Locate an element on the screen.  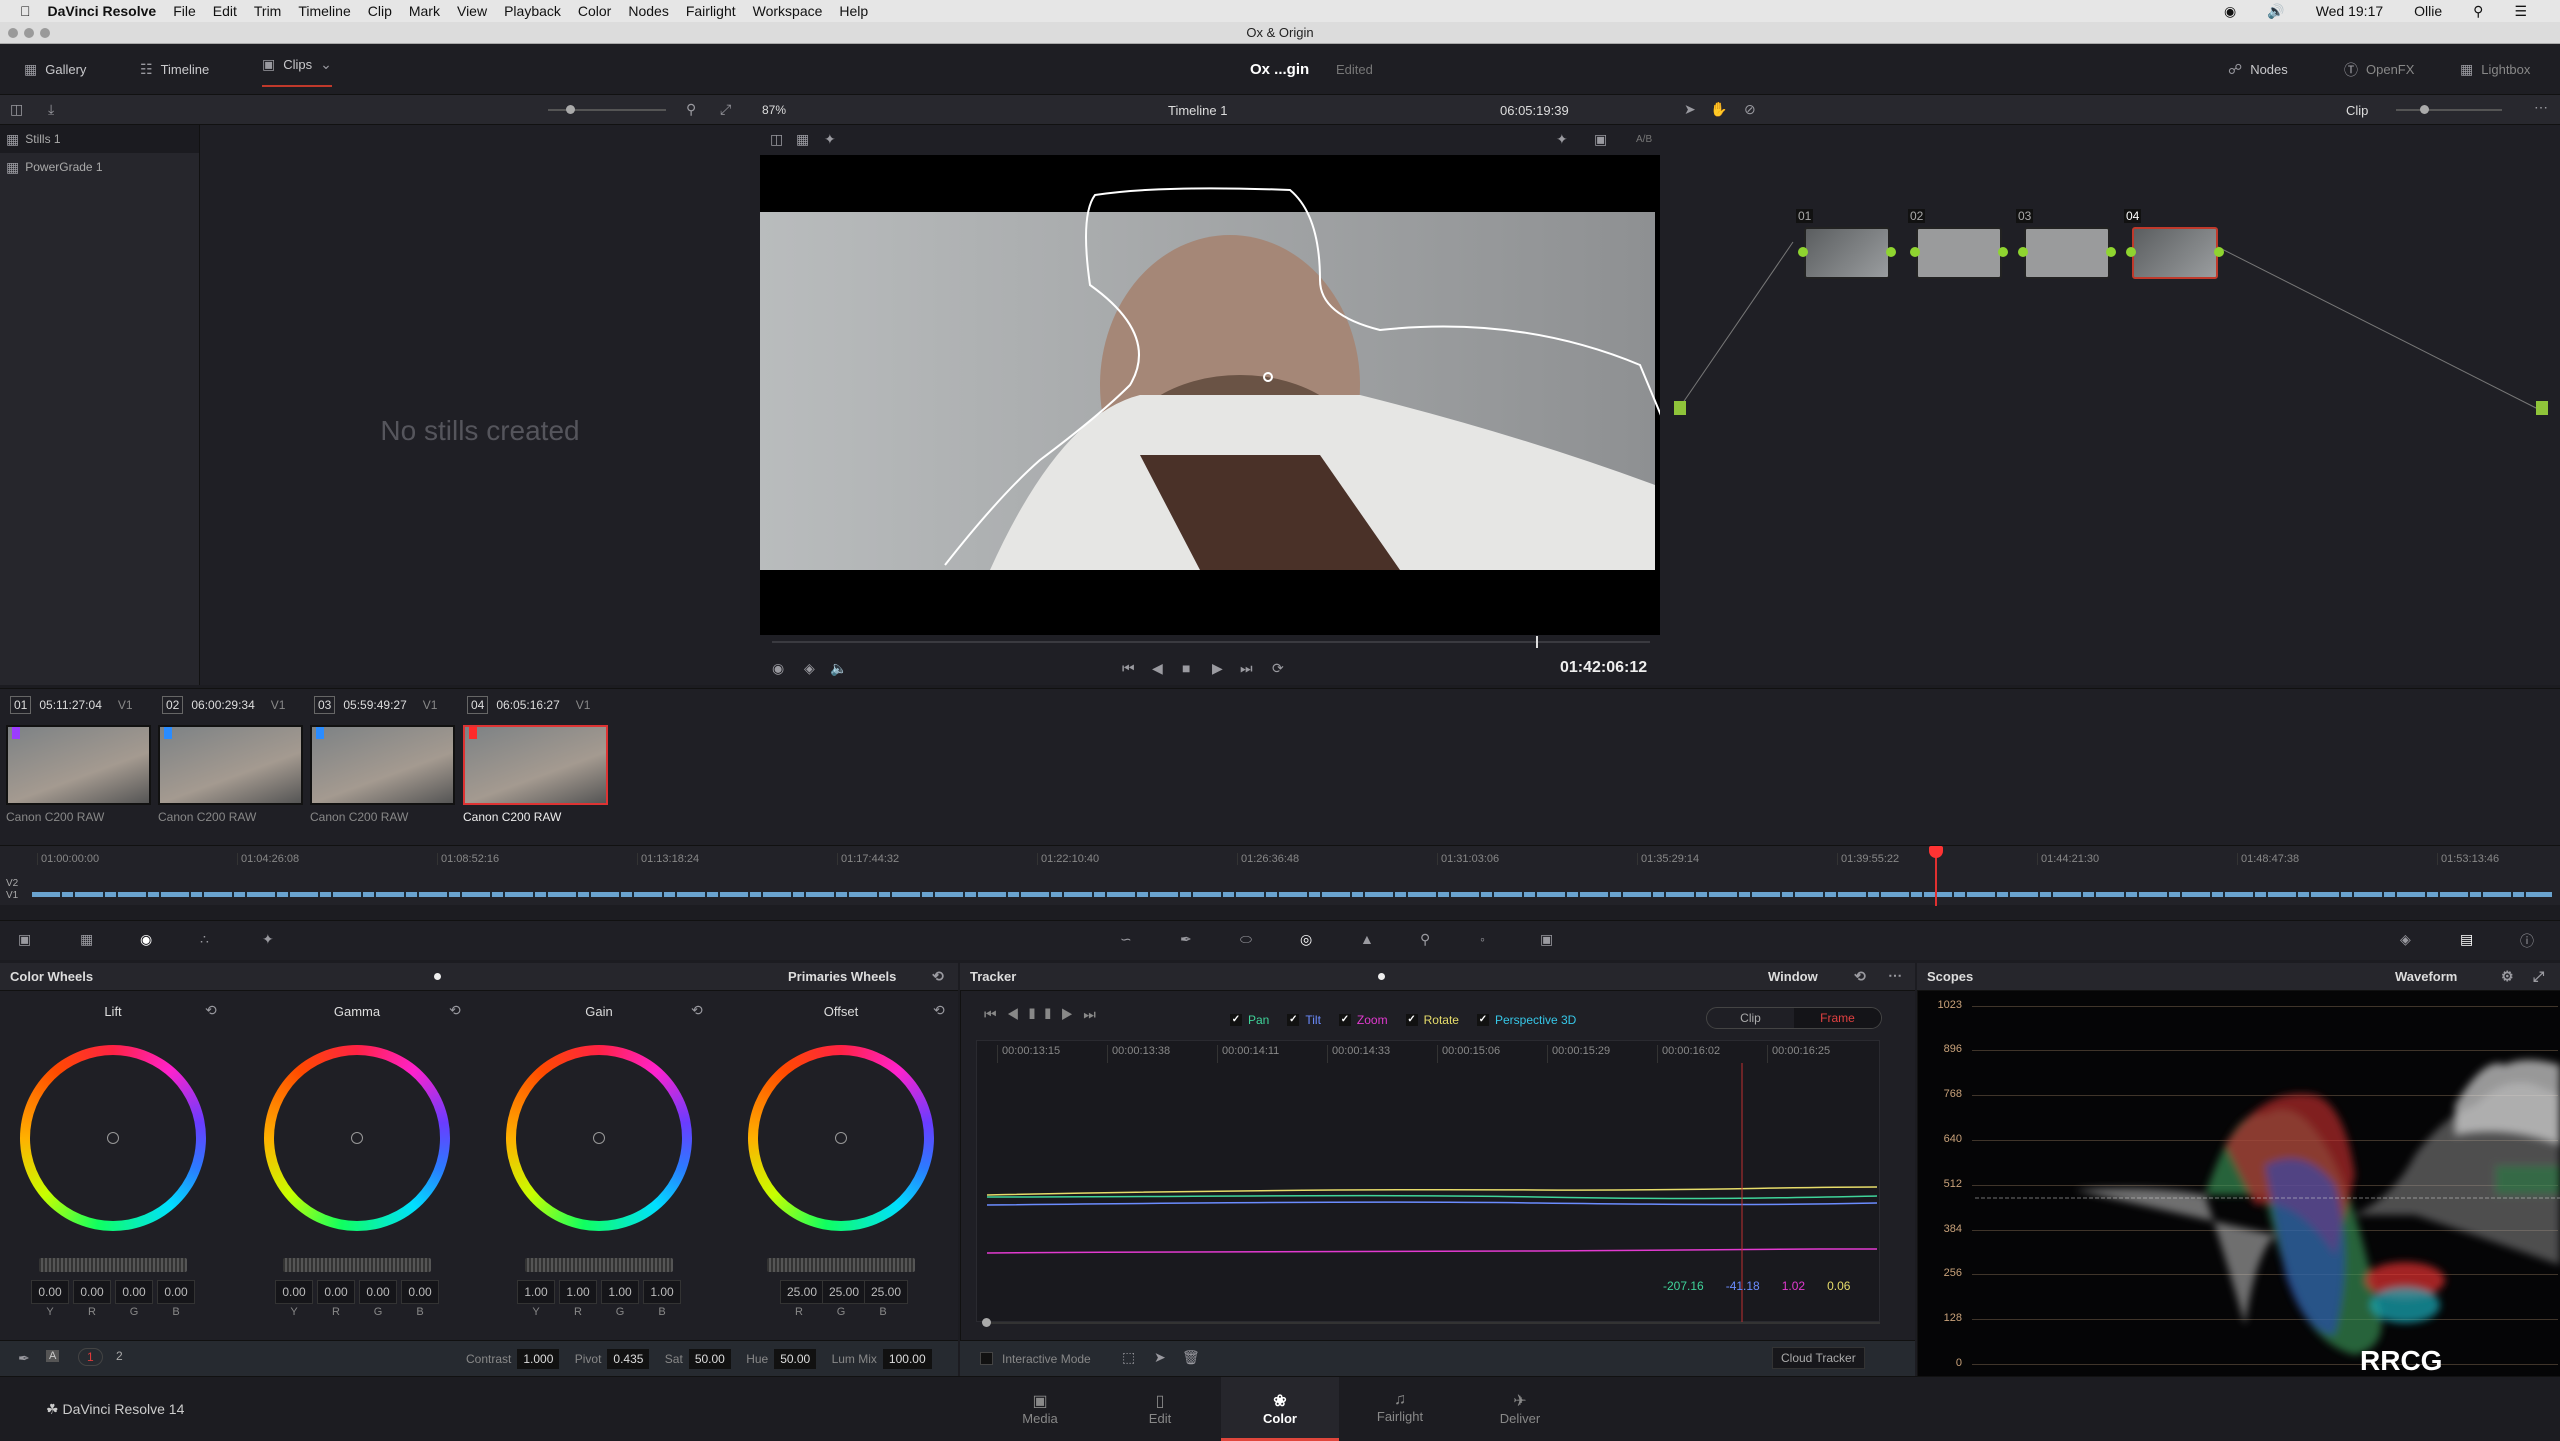
spotlight-icon: ⚲ is located at coordinates (2478, 11).